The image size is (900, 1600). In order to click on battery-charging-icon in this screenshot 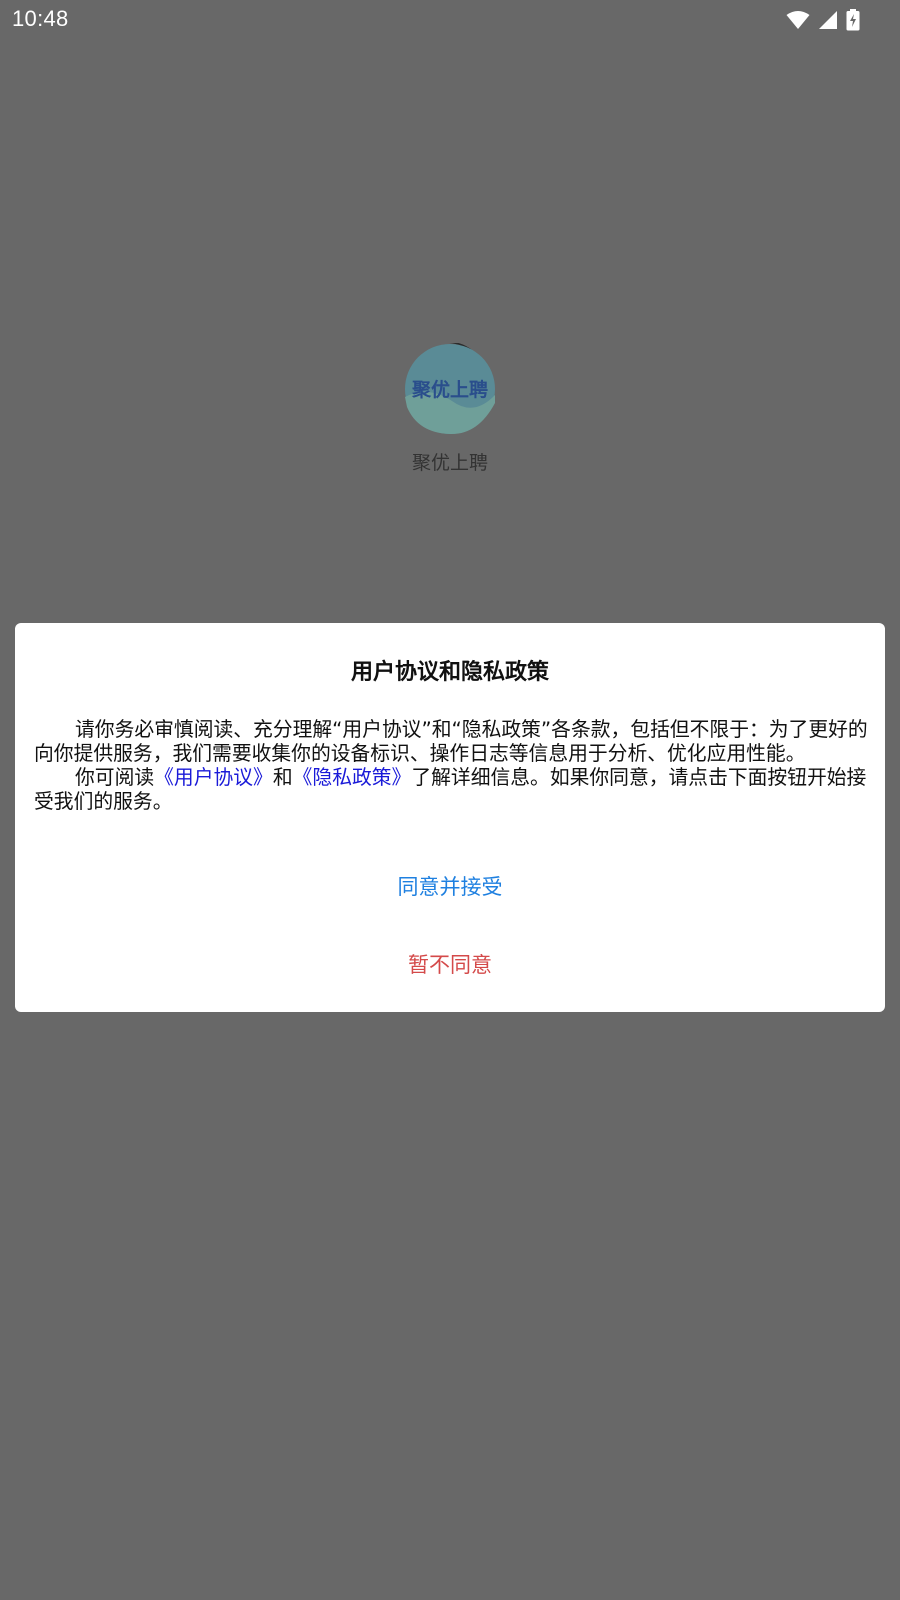, I will do `click(853, 20)`.